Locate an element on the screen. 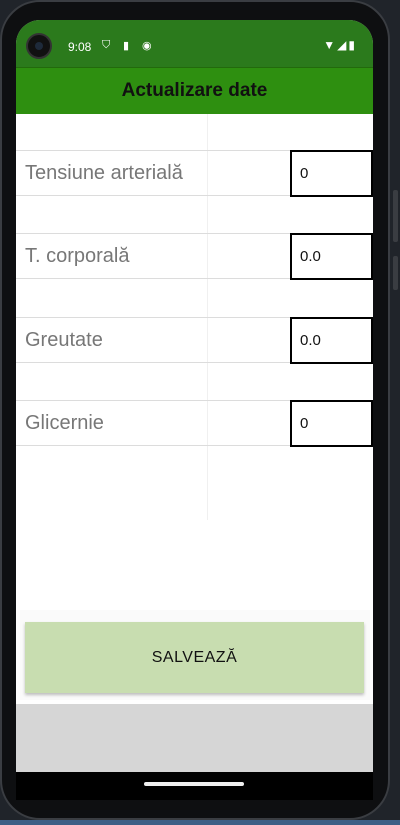  page-title: Actualizare date is located at coordinates (194, 90).